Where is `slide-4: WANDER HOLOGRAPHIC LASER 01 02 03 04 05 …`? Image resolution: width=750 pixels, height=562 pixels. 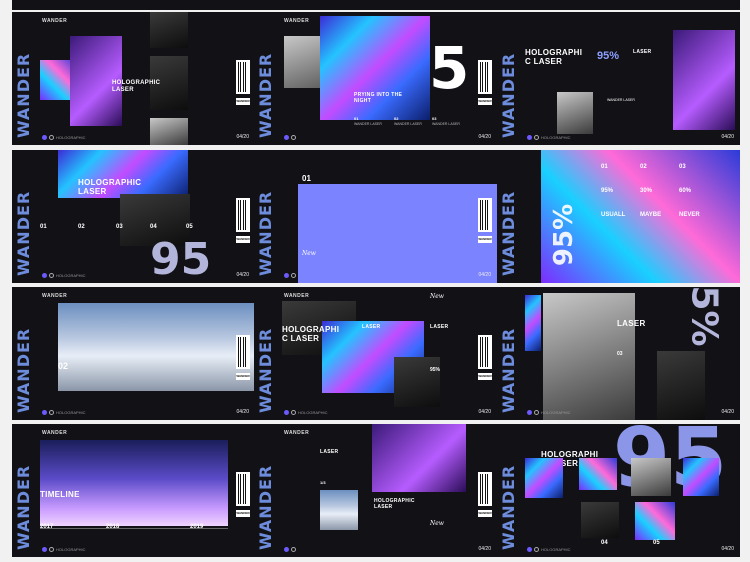 slide-4: WANDER HOLOGRAPHIC LASER 01 02 03 04 05 … is located at coordinates (133, 216).